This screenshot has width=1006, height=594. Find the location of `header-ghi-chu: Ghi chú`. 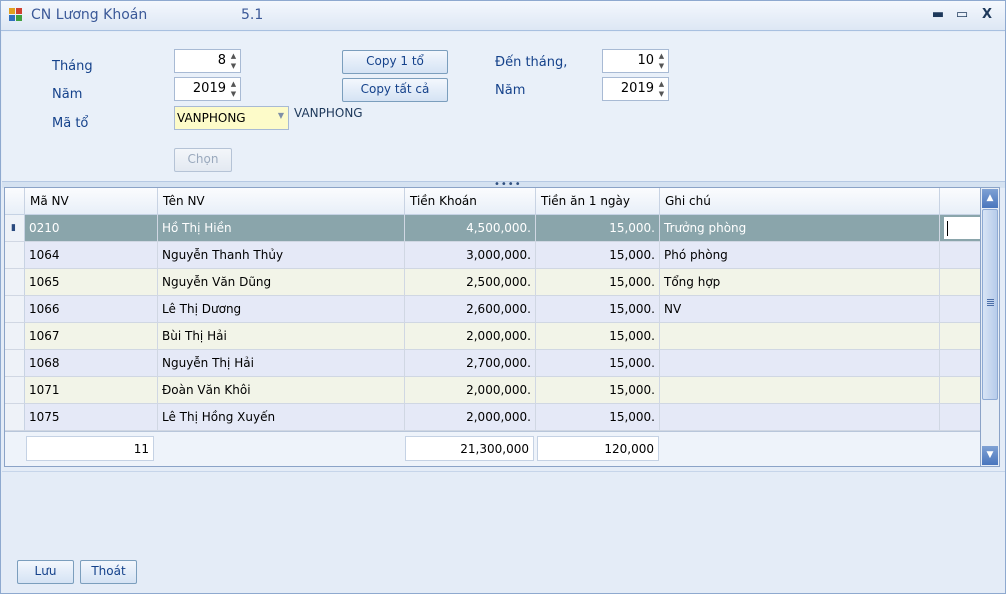

header-ghi-chu: Ghi chú is located at coordinates (800, 201).